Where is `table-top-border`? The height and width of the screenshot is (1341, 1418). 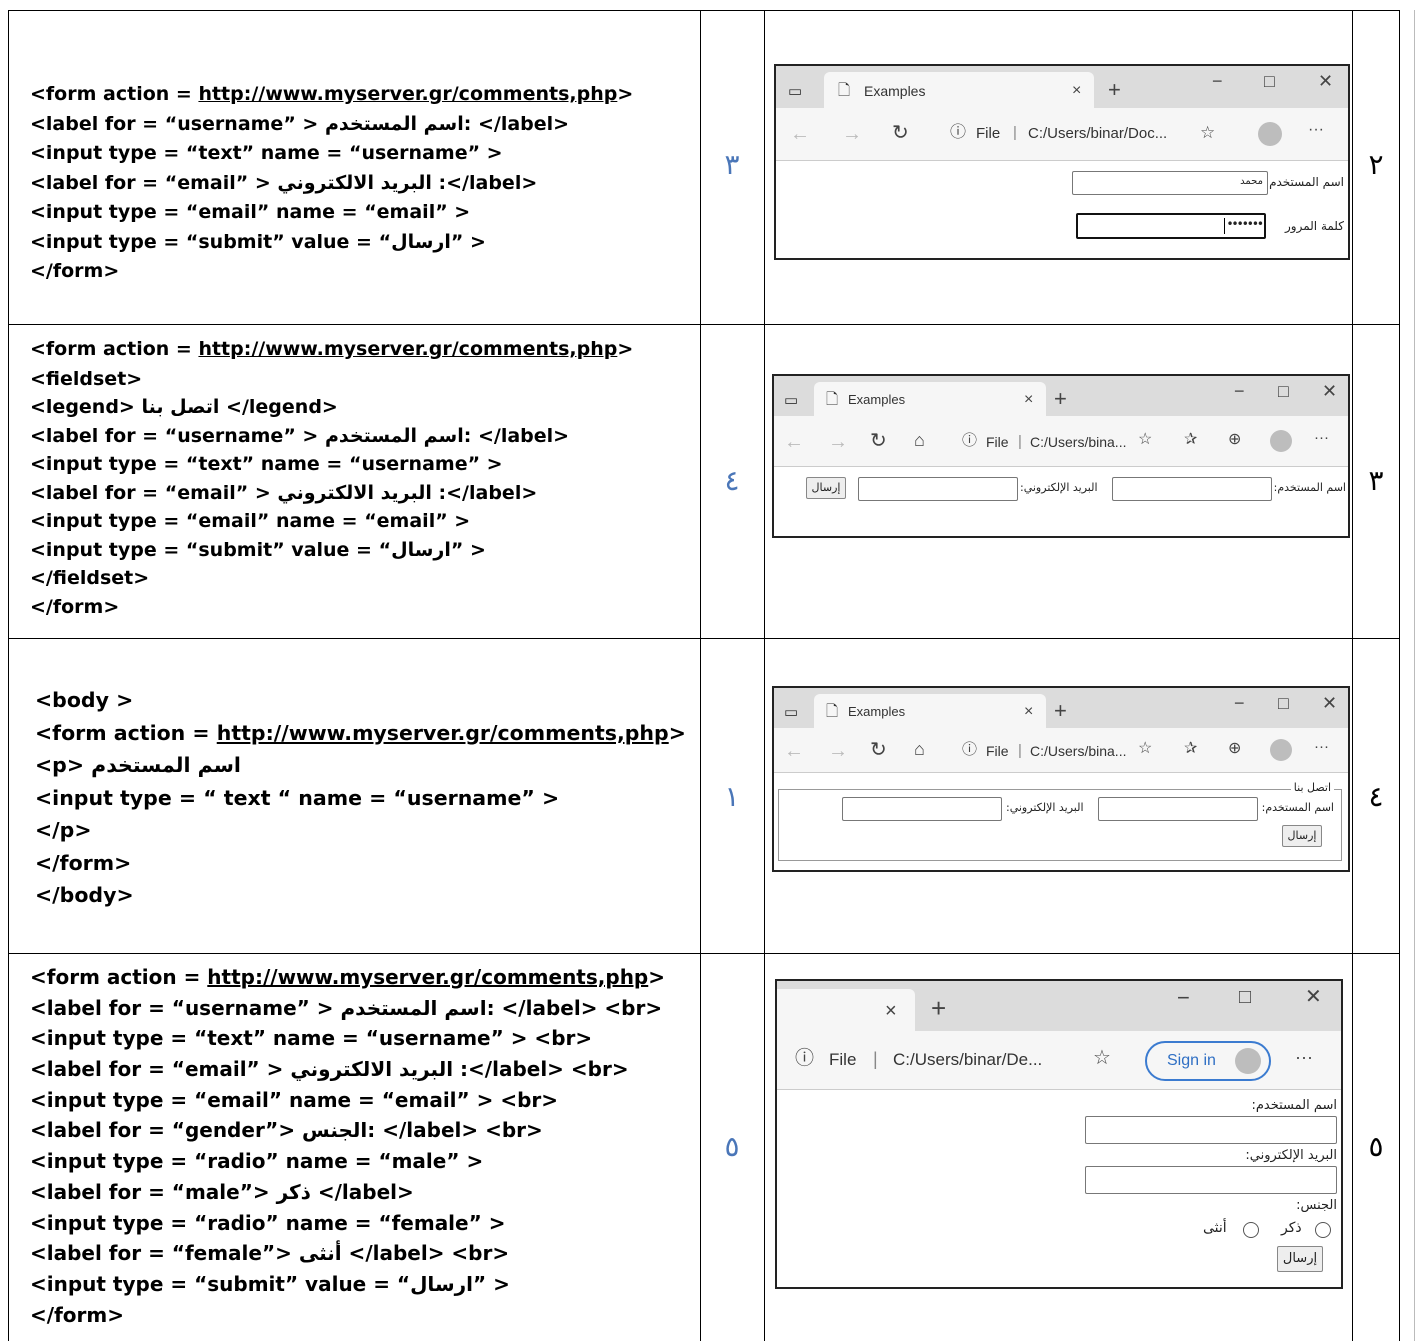
table-top-border is located at coordinates (704, 10).